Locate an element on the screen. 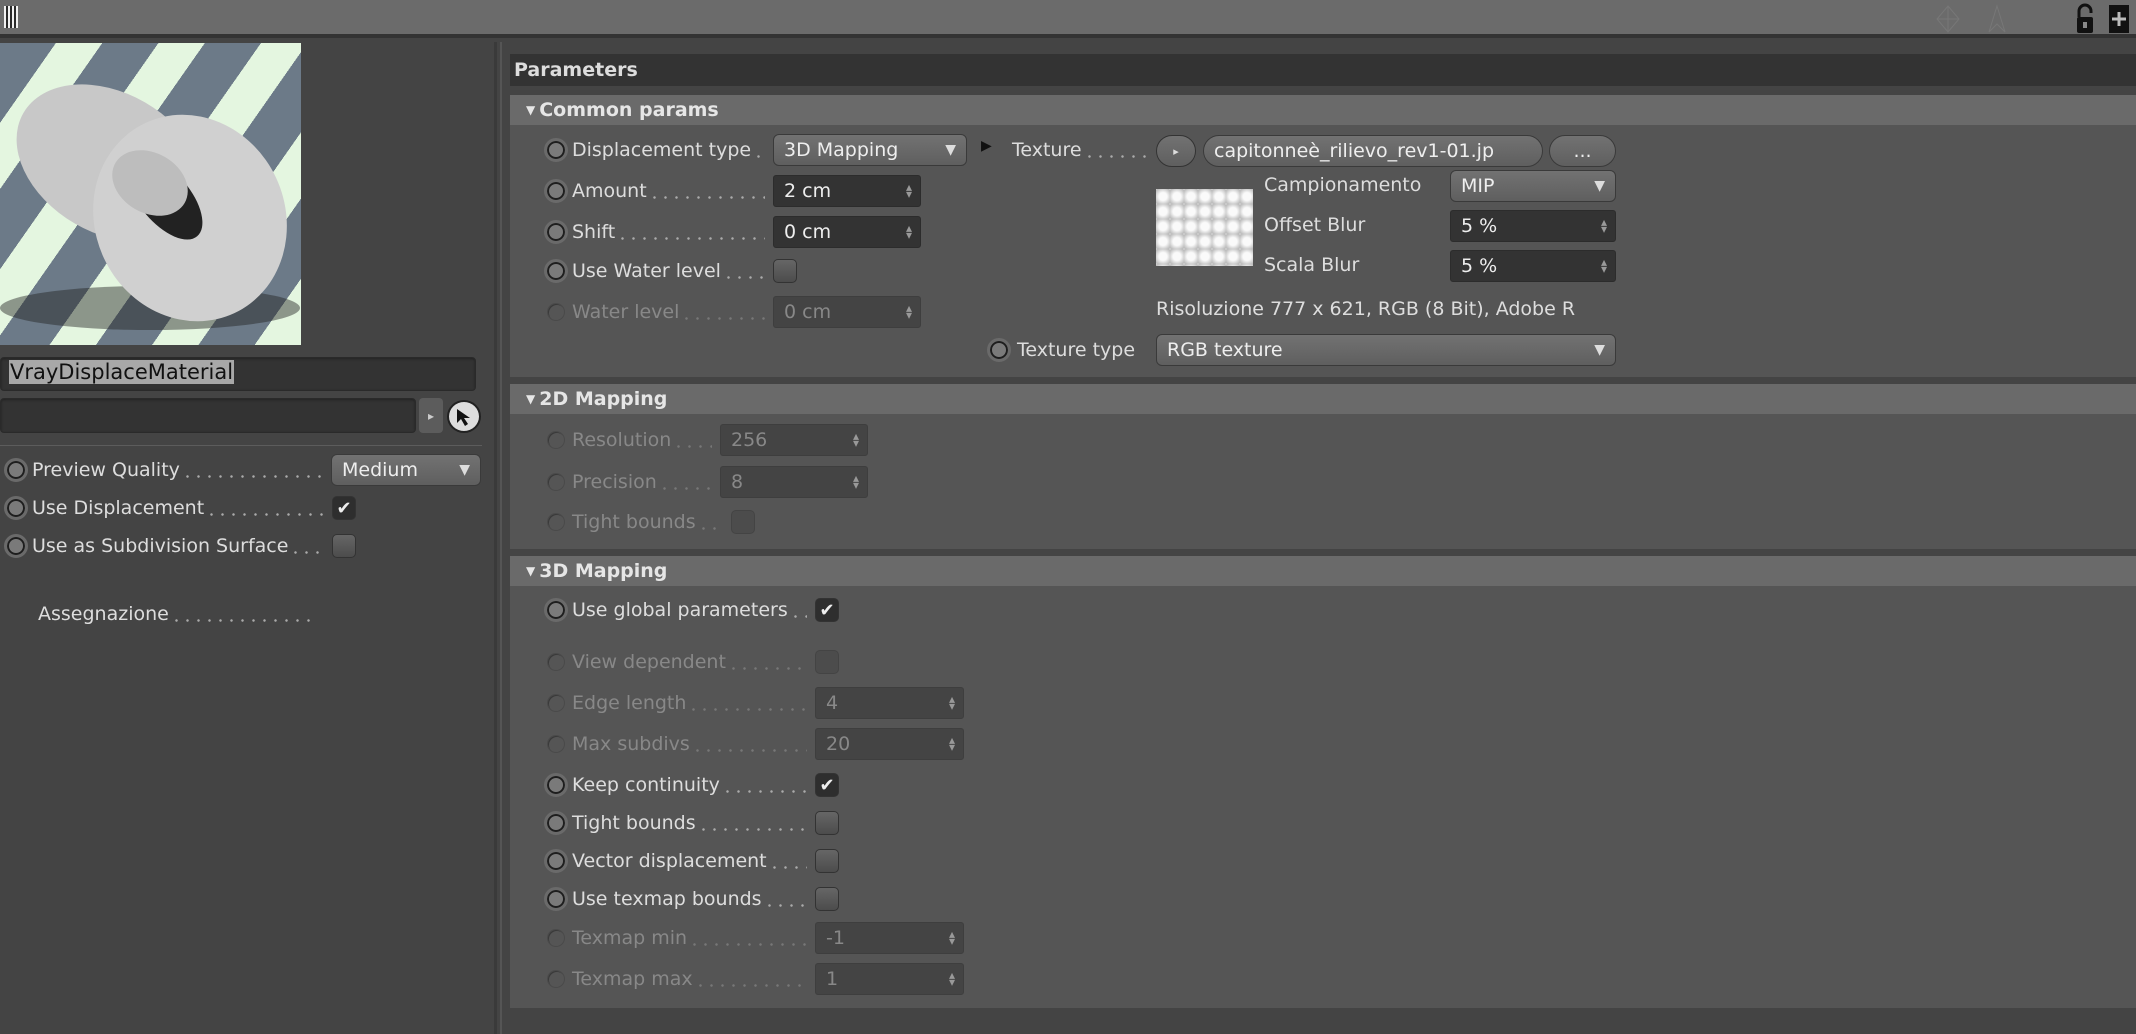 The width and height of the screenshot is (2136, 1034). number-value: 1 is located at coordinates (832, 979).